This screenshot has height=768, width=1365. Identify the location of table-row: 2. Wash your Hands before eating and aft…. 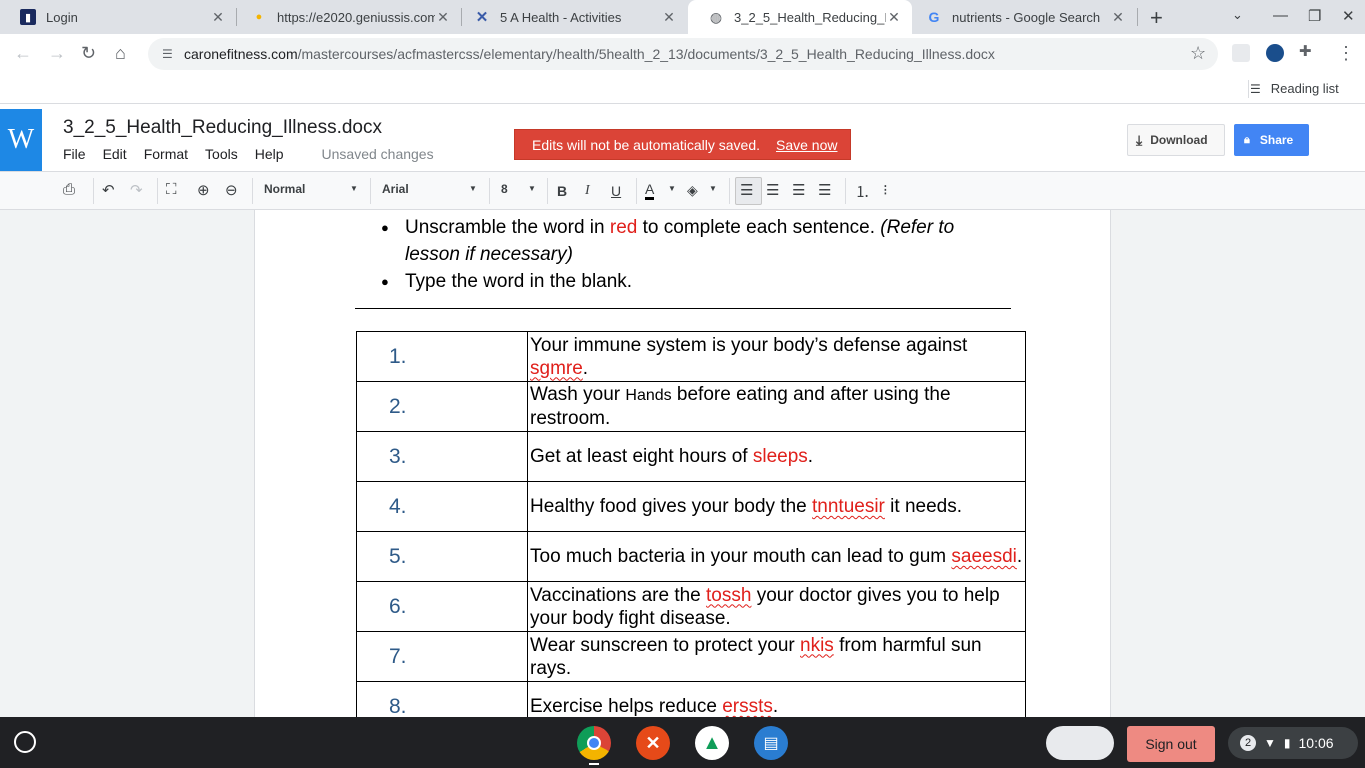
(691, 406).